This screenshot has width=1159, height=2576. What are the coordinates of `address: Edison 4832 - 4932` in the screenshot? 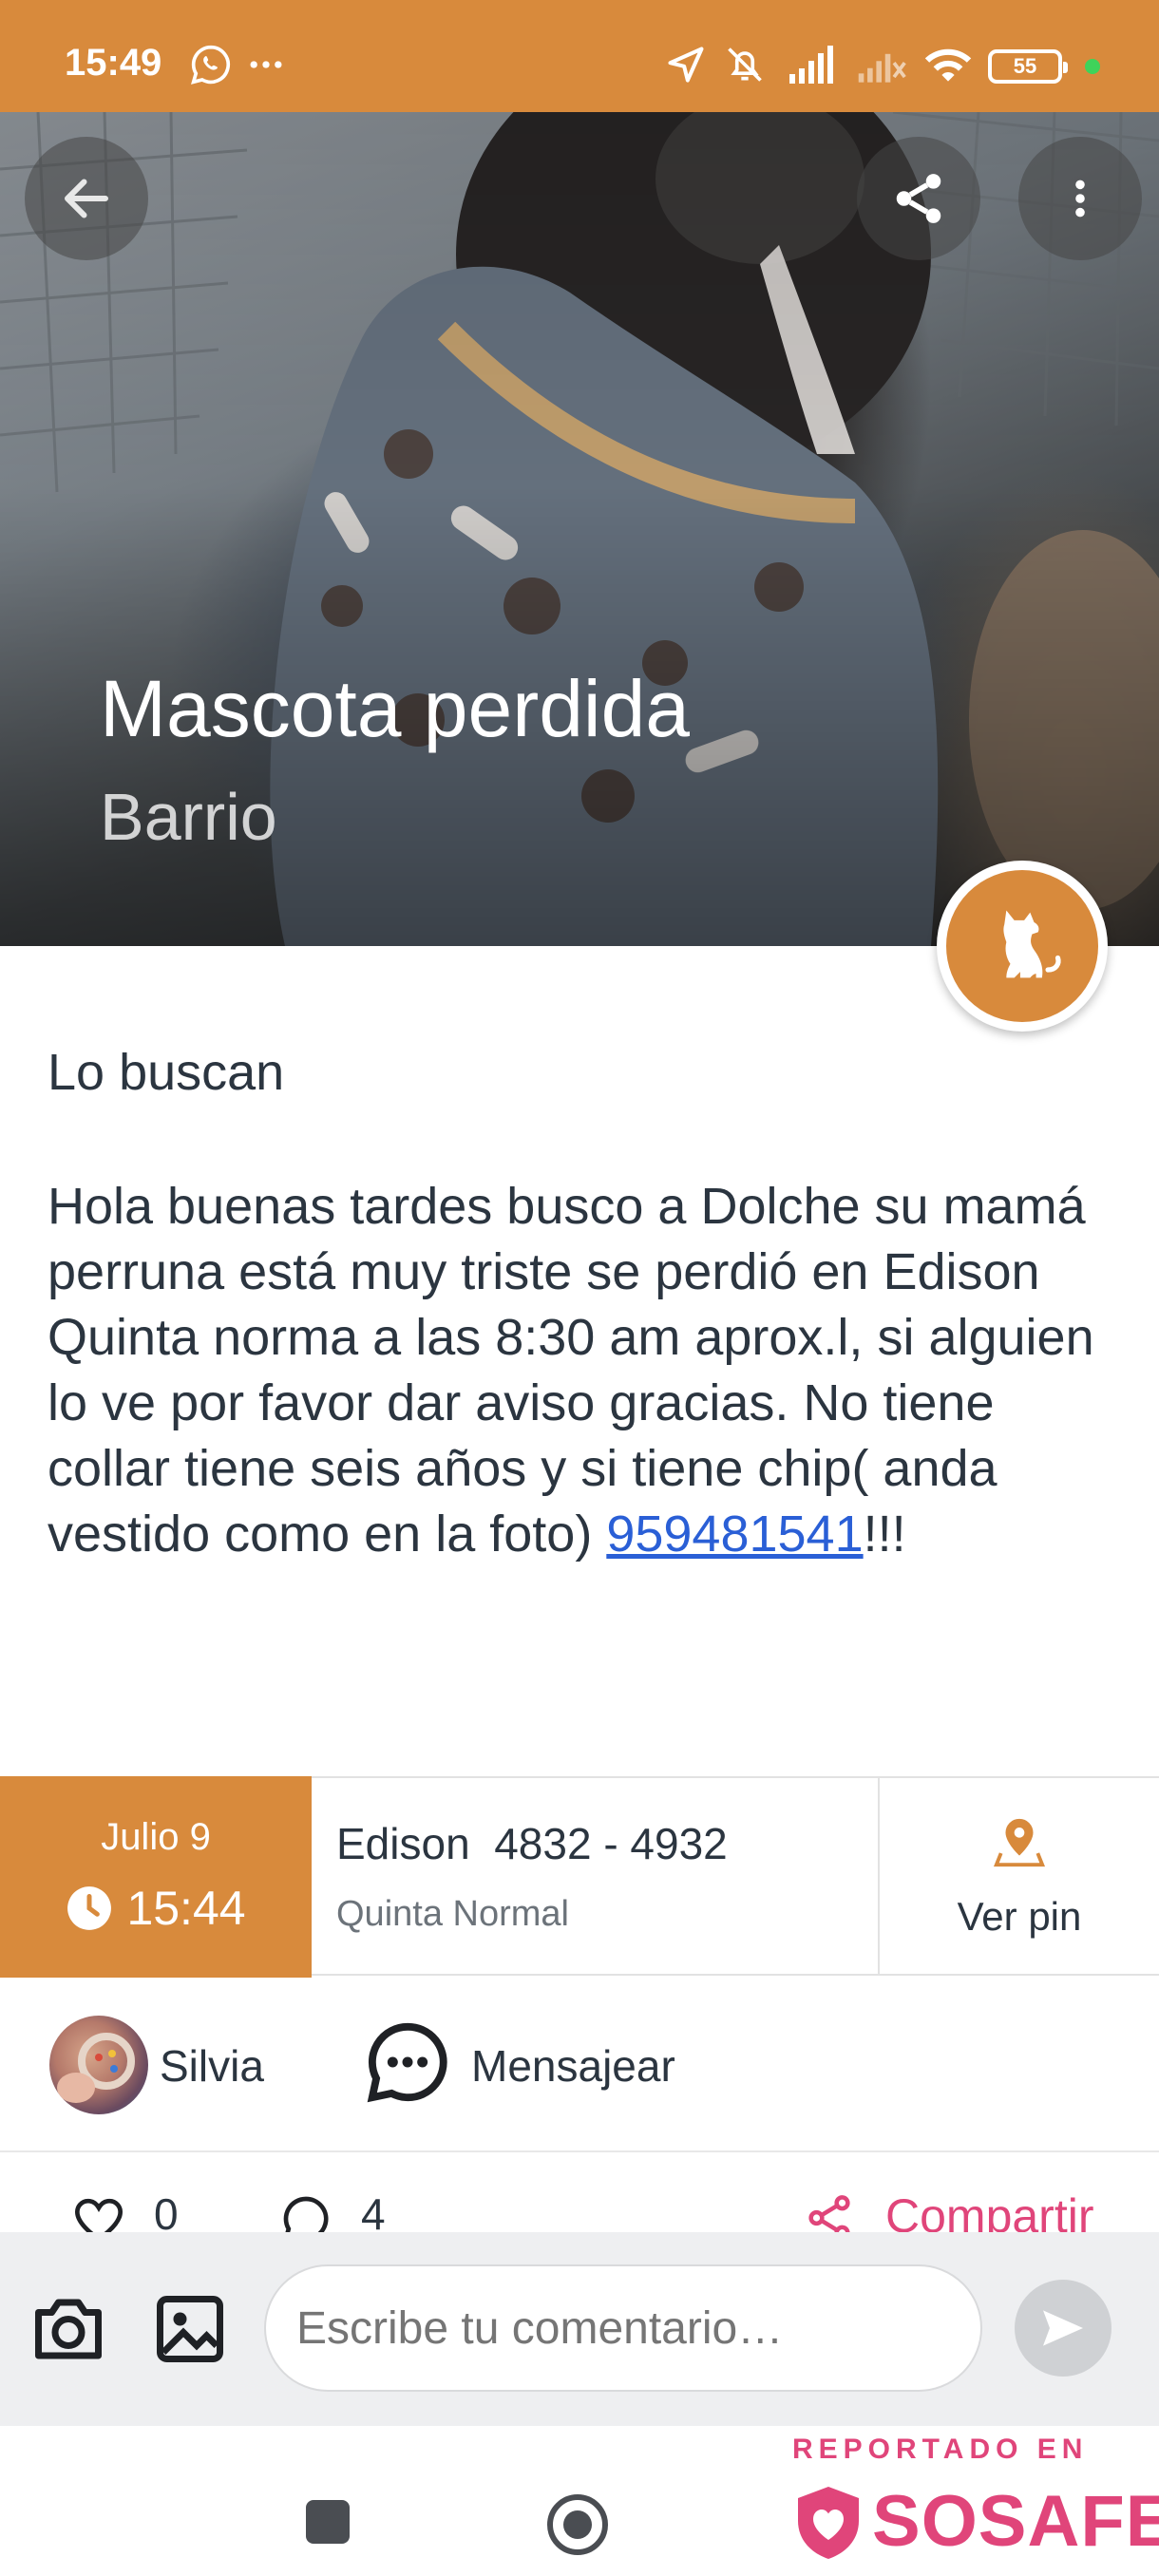 It's located at (532, 1843).